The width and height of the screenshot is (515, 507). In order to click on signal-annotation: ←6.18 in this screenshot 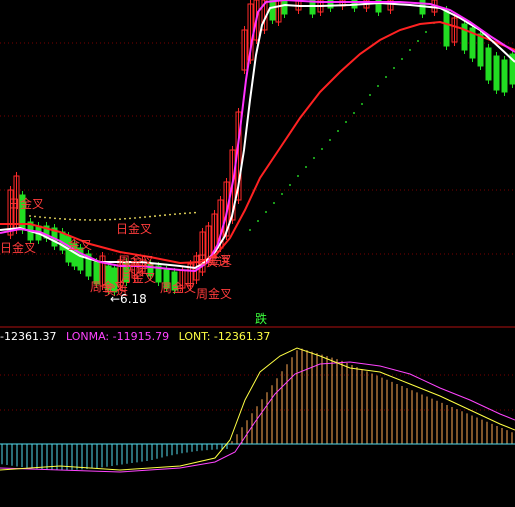, I will do `click(128, 299)`.